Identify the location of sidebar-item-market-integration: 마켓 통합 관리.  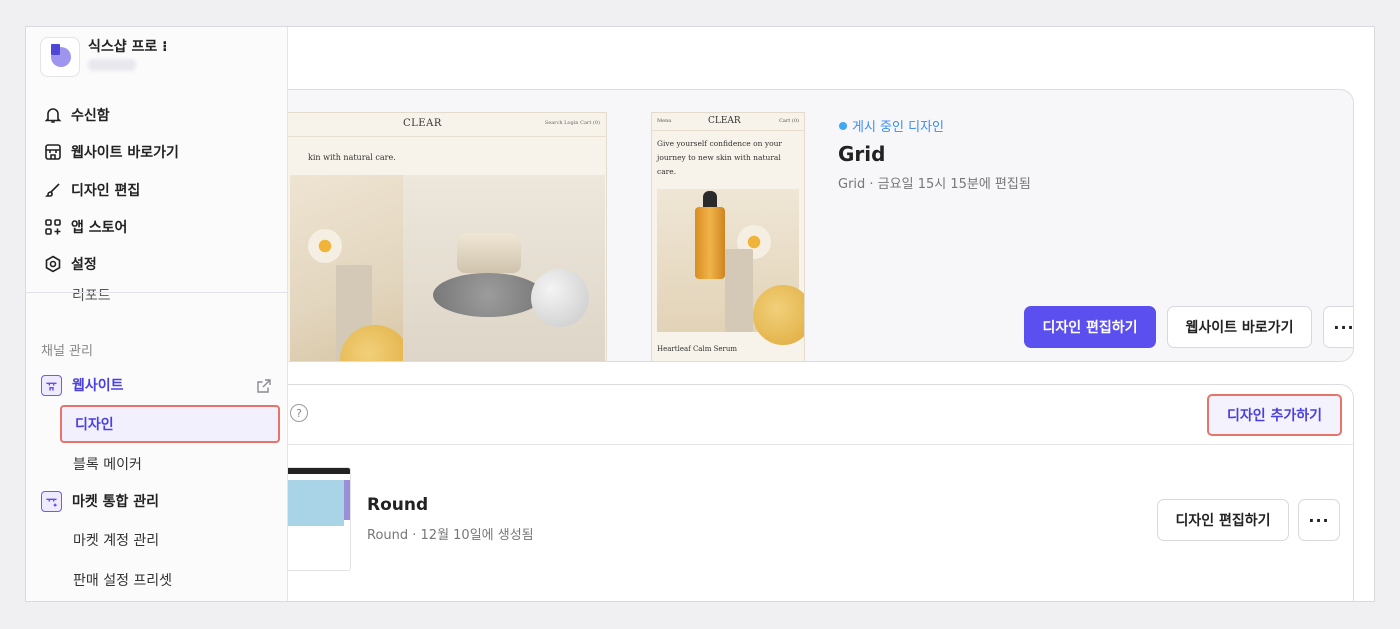
(100, 501).